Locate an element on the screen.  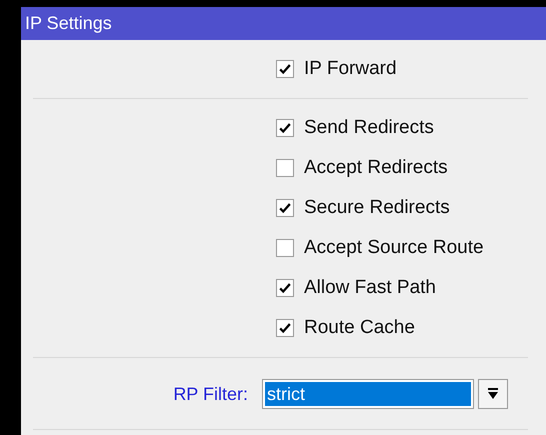
dropdown-button is located at coordinates (493, 394).